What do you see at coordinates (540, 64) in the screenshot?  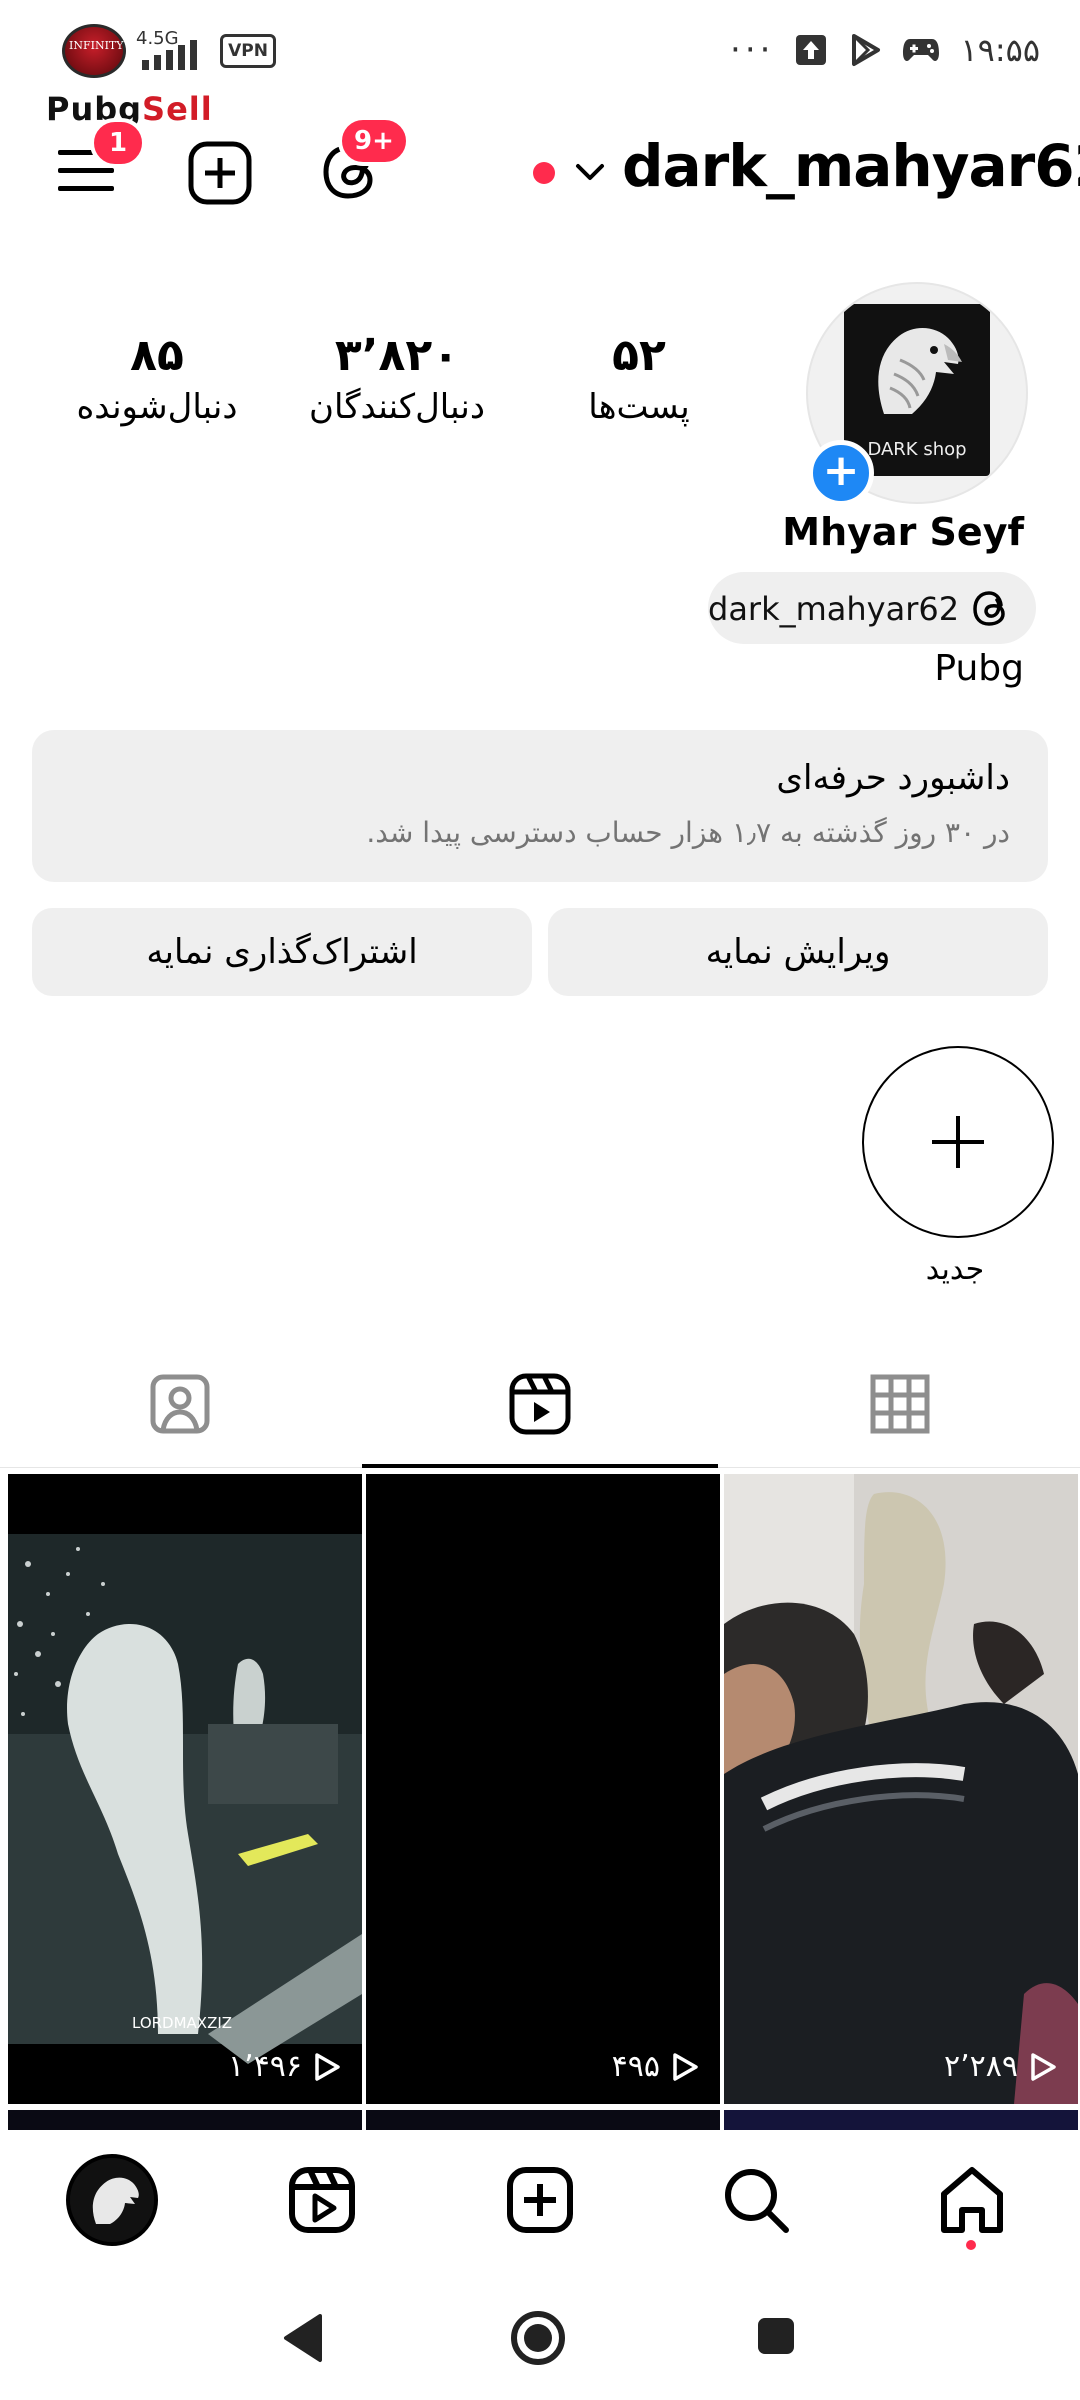 I see `status-bar: INFINITY PubgSell 4.5G VPN ··· ۱۹:۵۵` at bounding box center [540, 64].